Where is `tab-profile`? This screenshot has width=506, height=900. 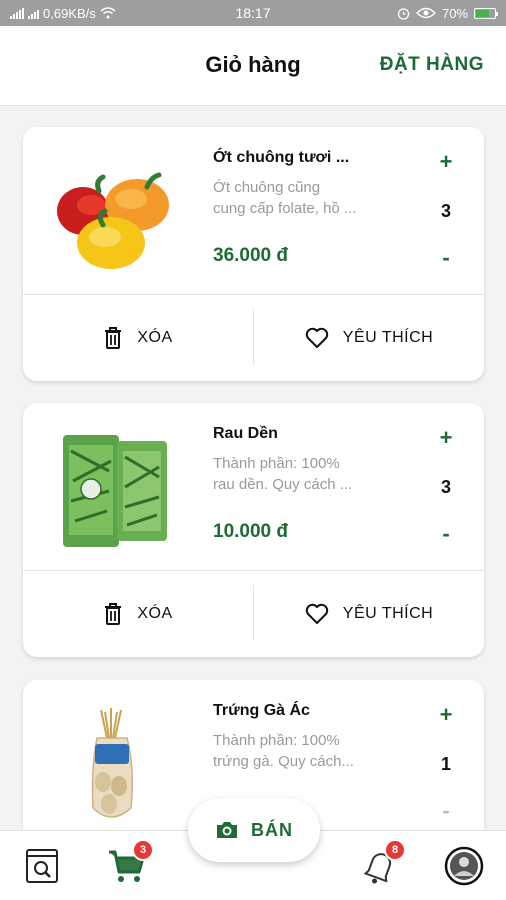 tab-profile is located at coordinates (464, 866).